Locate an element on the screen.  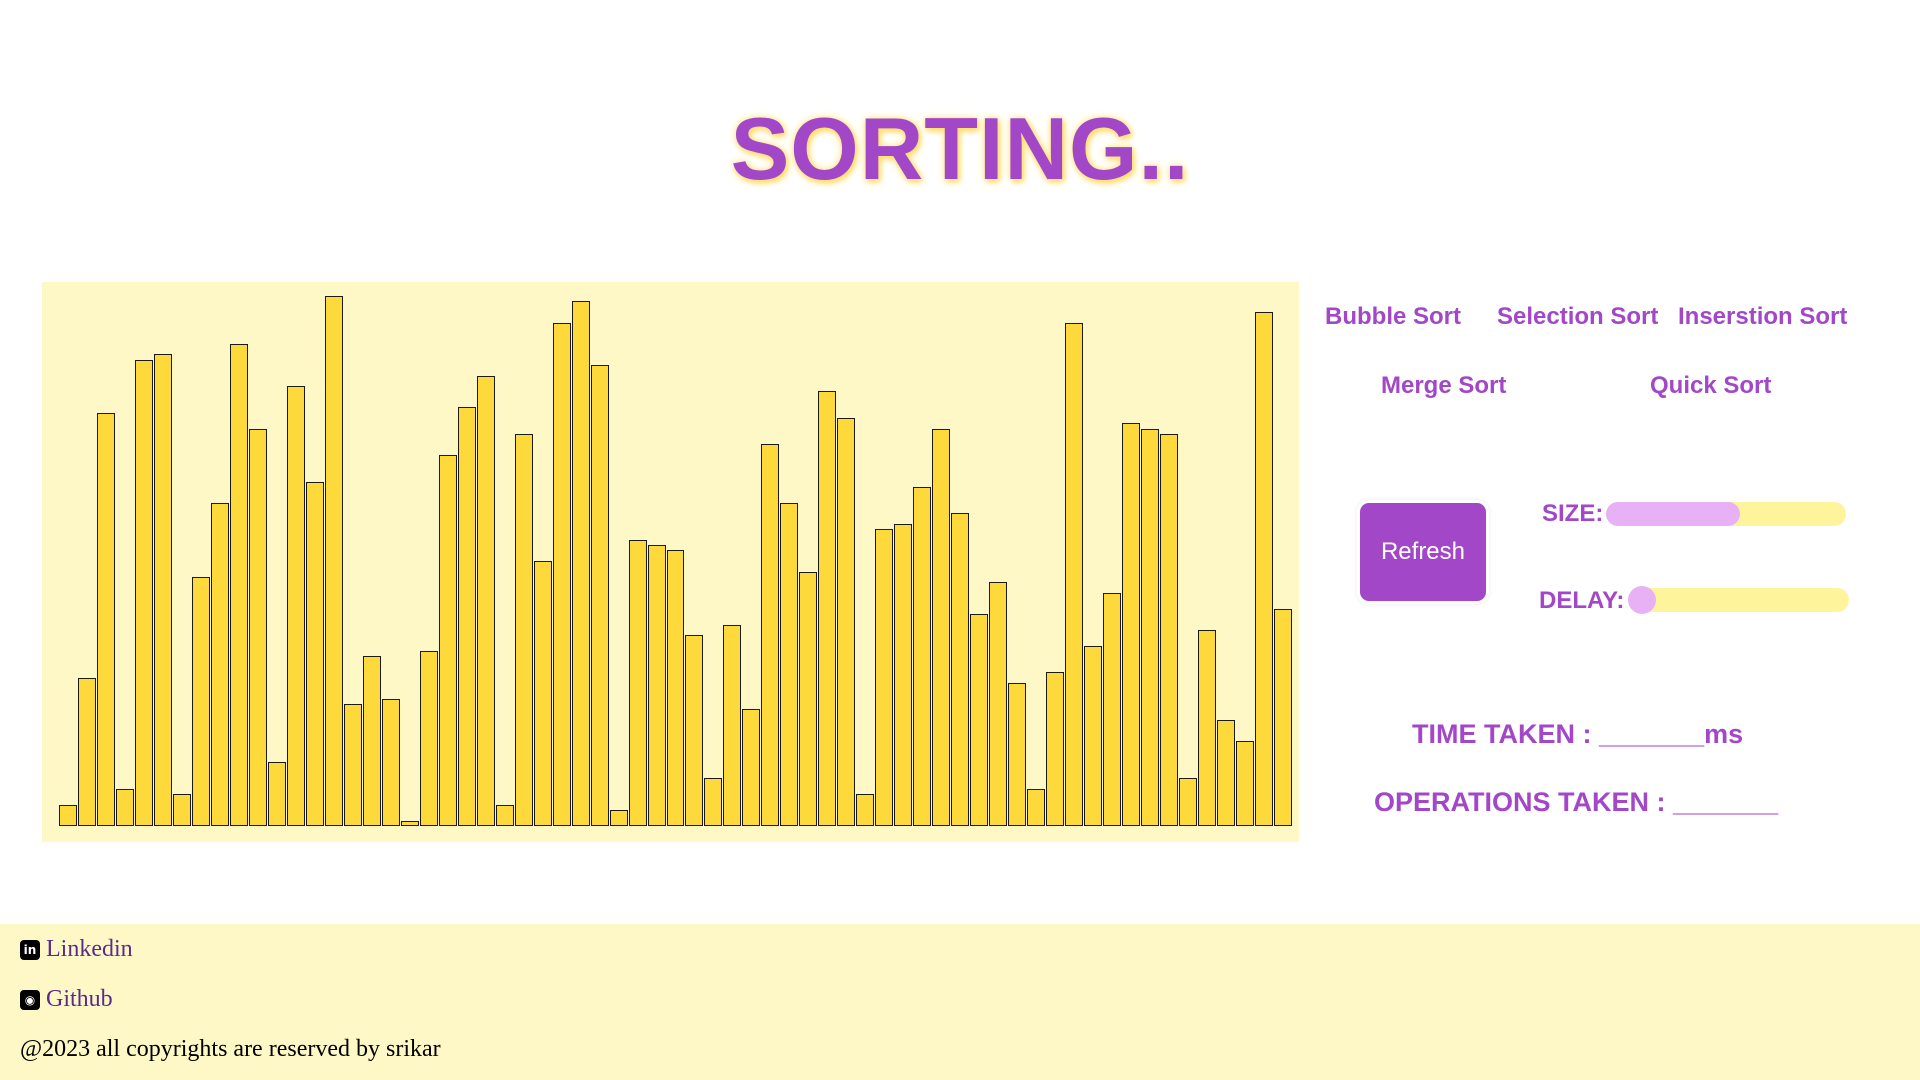
selection-sort-button: Selection Sort is located at coordinates (1577, 317).